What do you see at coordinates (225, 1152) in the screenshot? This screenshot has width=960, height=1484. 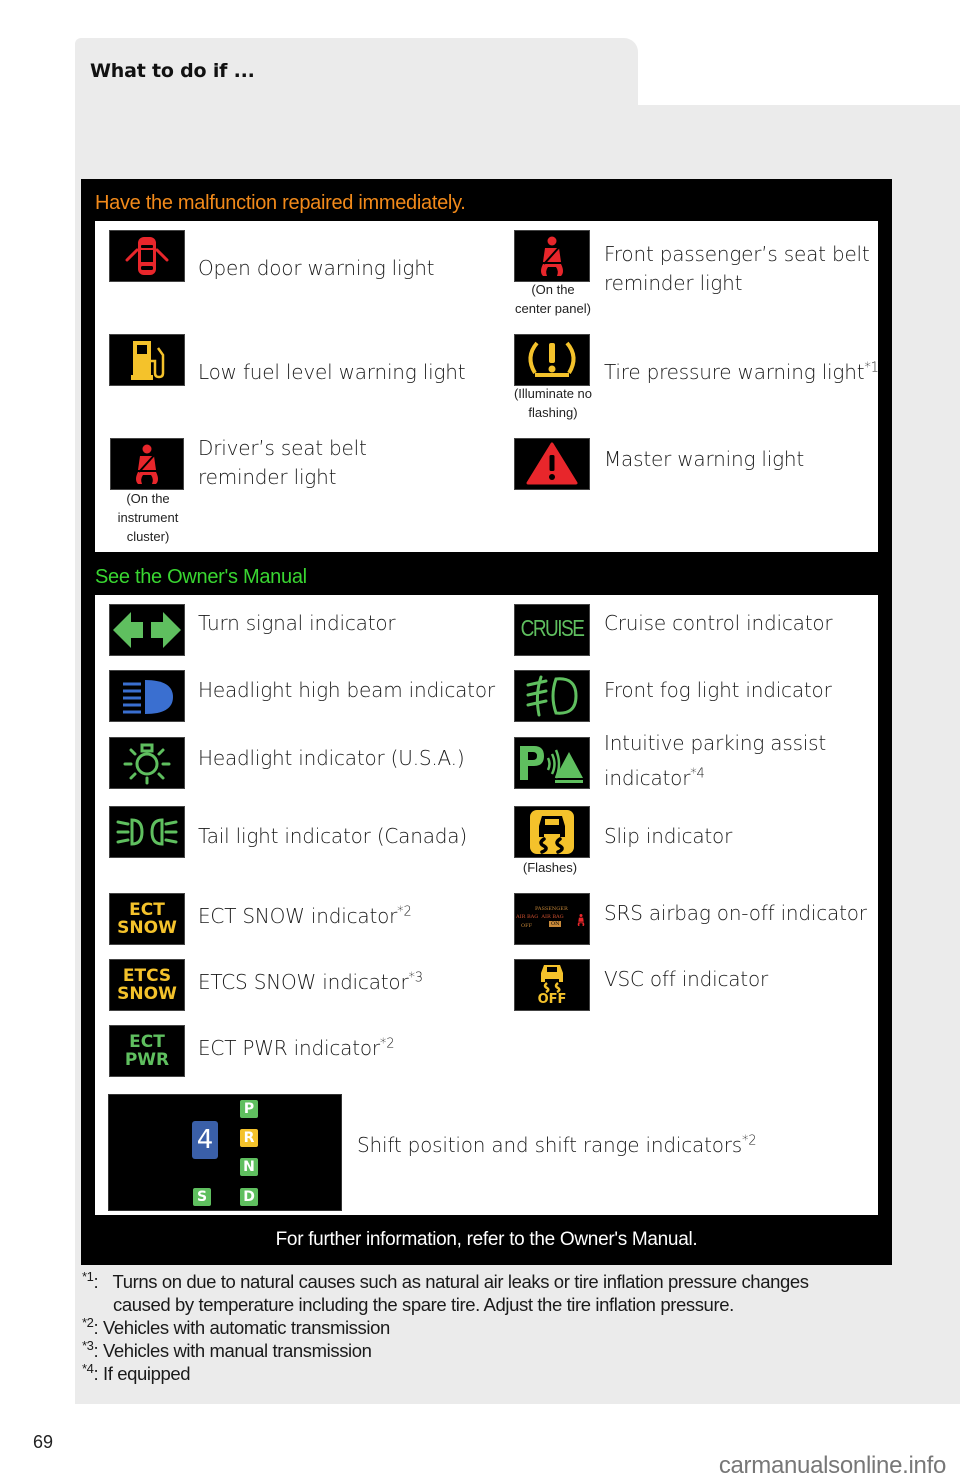 I see `shift-indicator-icon: 4 P R N D S` at bounding box center [225, 1152].